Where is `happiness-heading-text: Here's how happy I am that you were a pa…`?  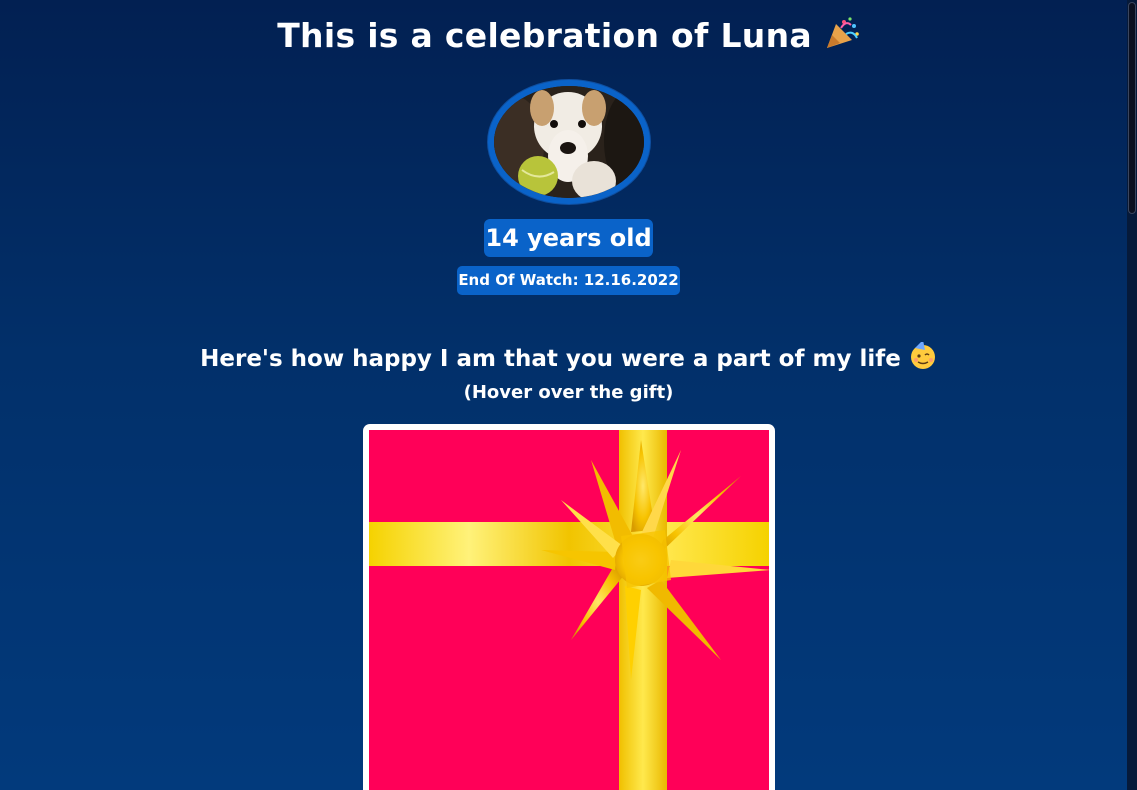
happiness-heading-text: Here's how happy I am that you were a pa… is located at coordinates (550, 359).